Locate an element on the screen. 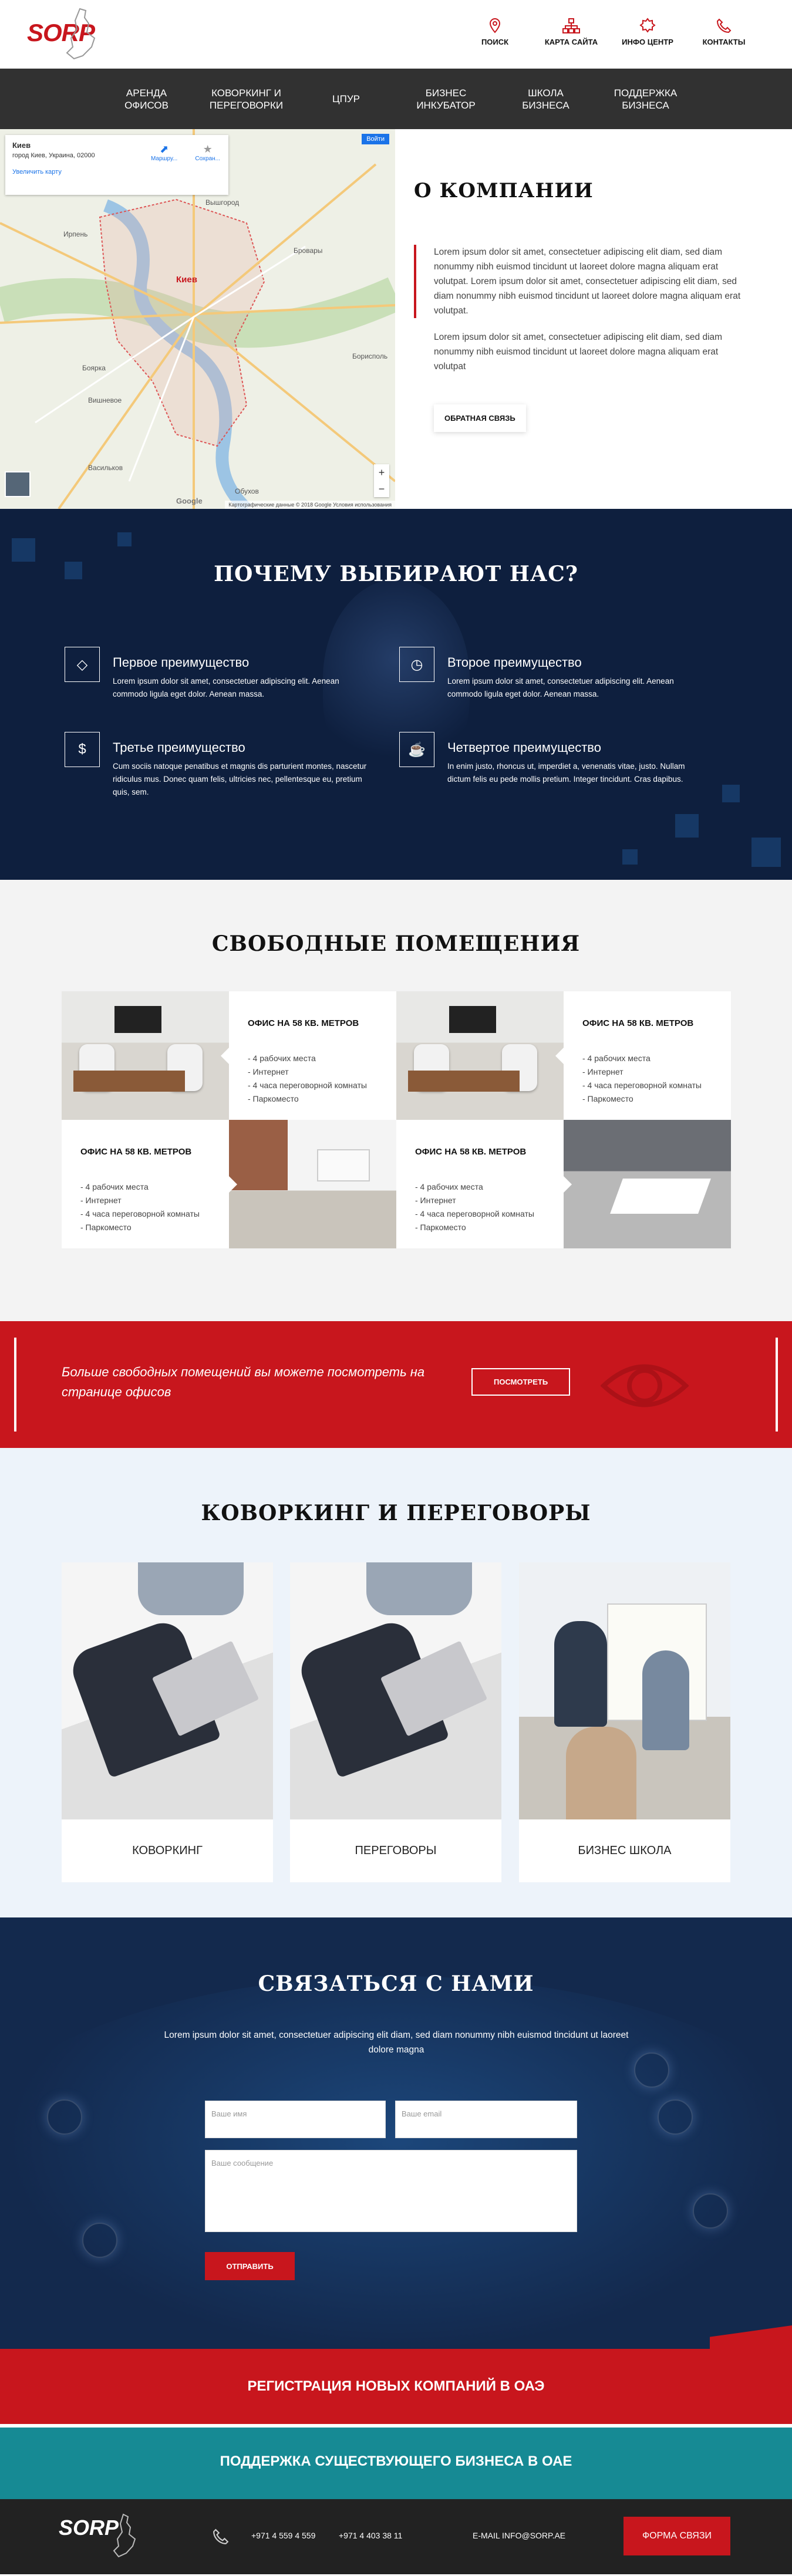 This screenshot has height=2576, width=792. coworking-card-label: КОВОРКИНГ is located at coordinates (167, 1851).